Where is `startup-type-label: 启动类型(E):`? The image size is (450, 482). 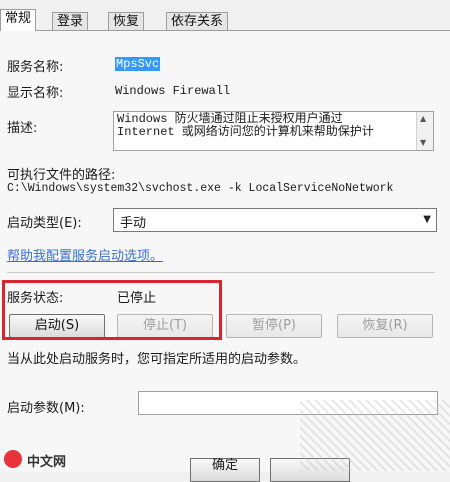
startup-type-label: 启动类型(E): is located at coordinates (44, 223).